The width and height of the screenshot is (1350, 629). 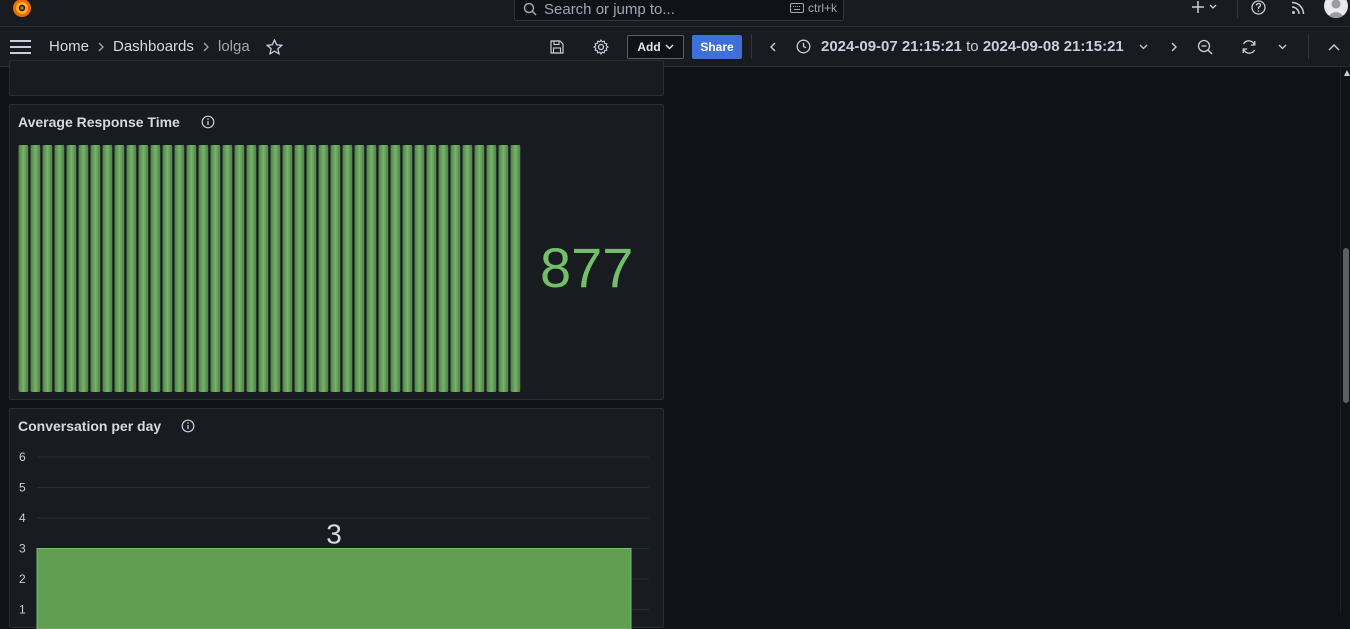 I want to click on clock-icon, so click(x=803, y=46).